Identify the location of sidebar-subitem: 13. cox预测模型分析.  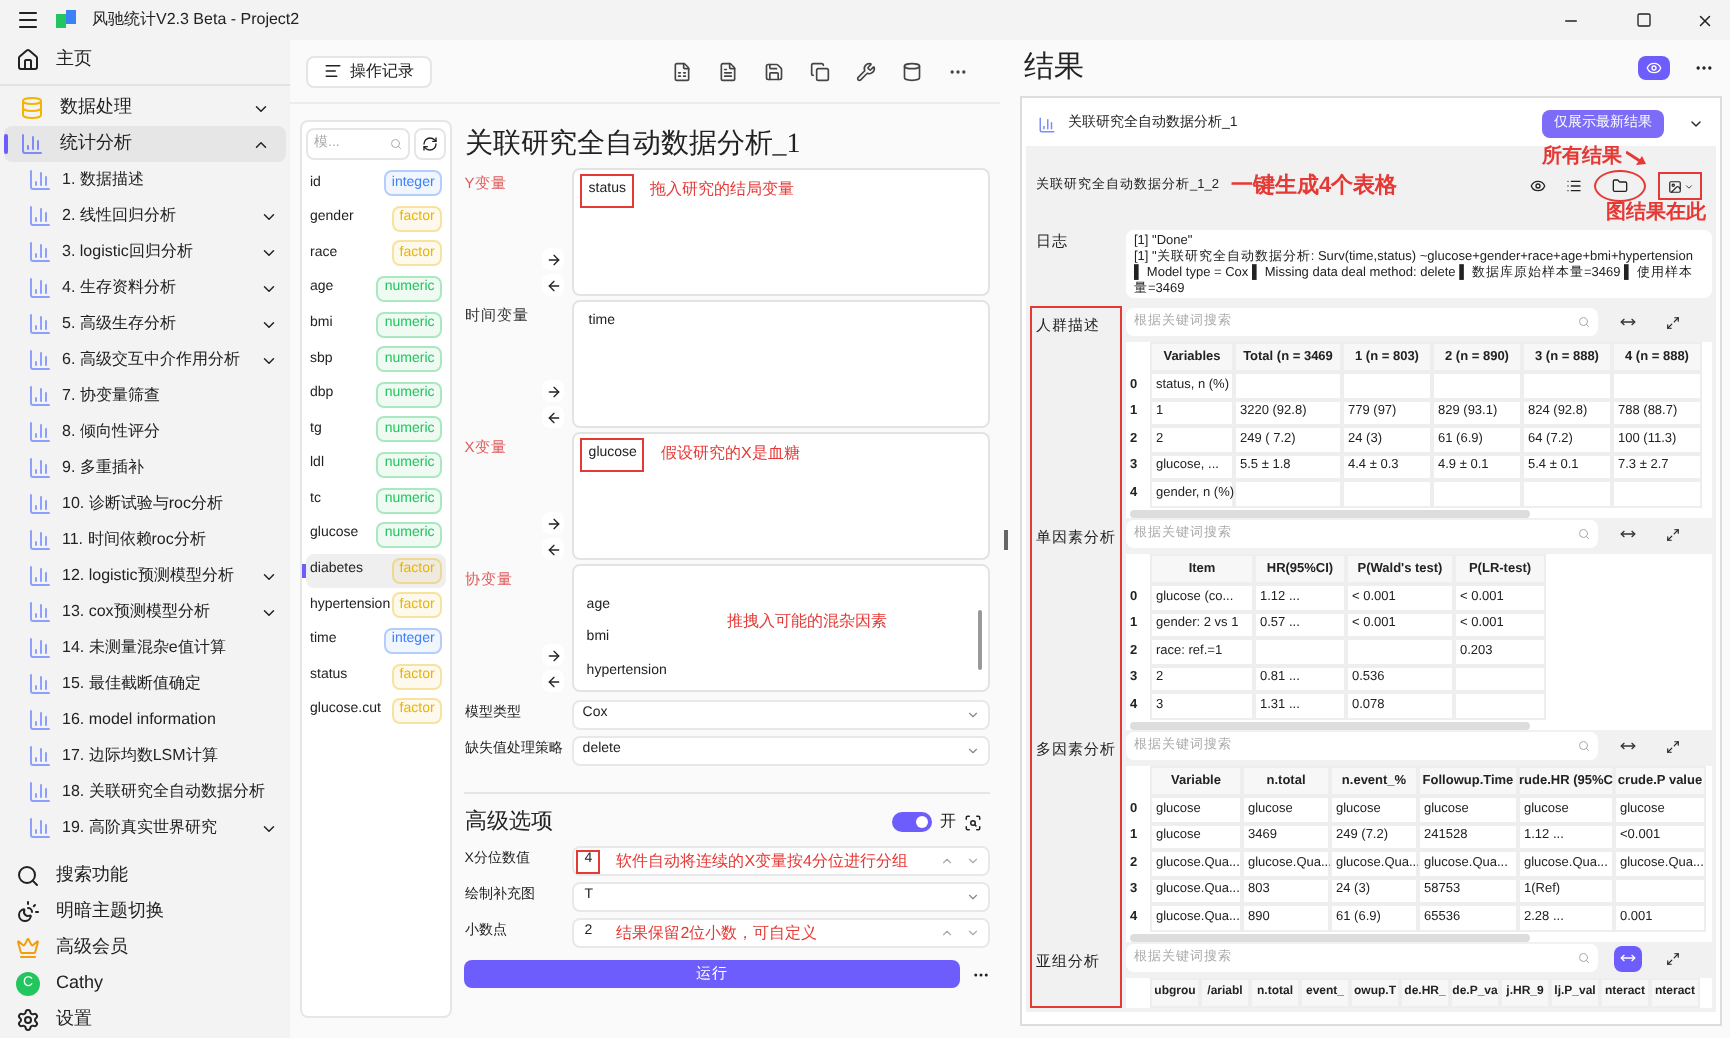
(145, 612).